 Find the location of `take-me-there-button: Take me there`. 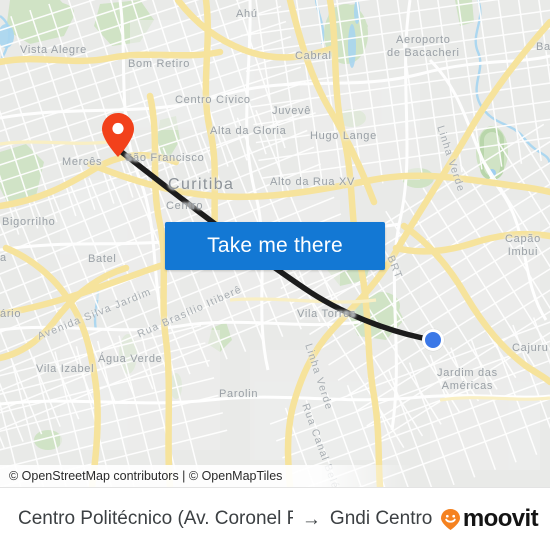

take-me-there-button: Take me there is located at coordinates (275, 246).